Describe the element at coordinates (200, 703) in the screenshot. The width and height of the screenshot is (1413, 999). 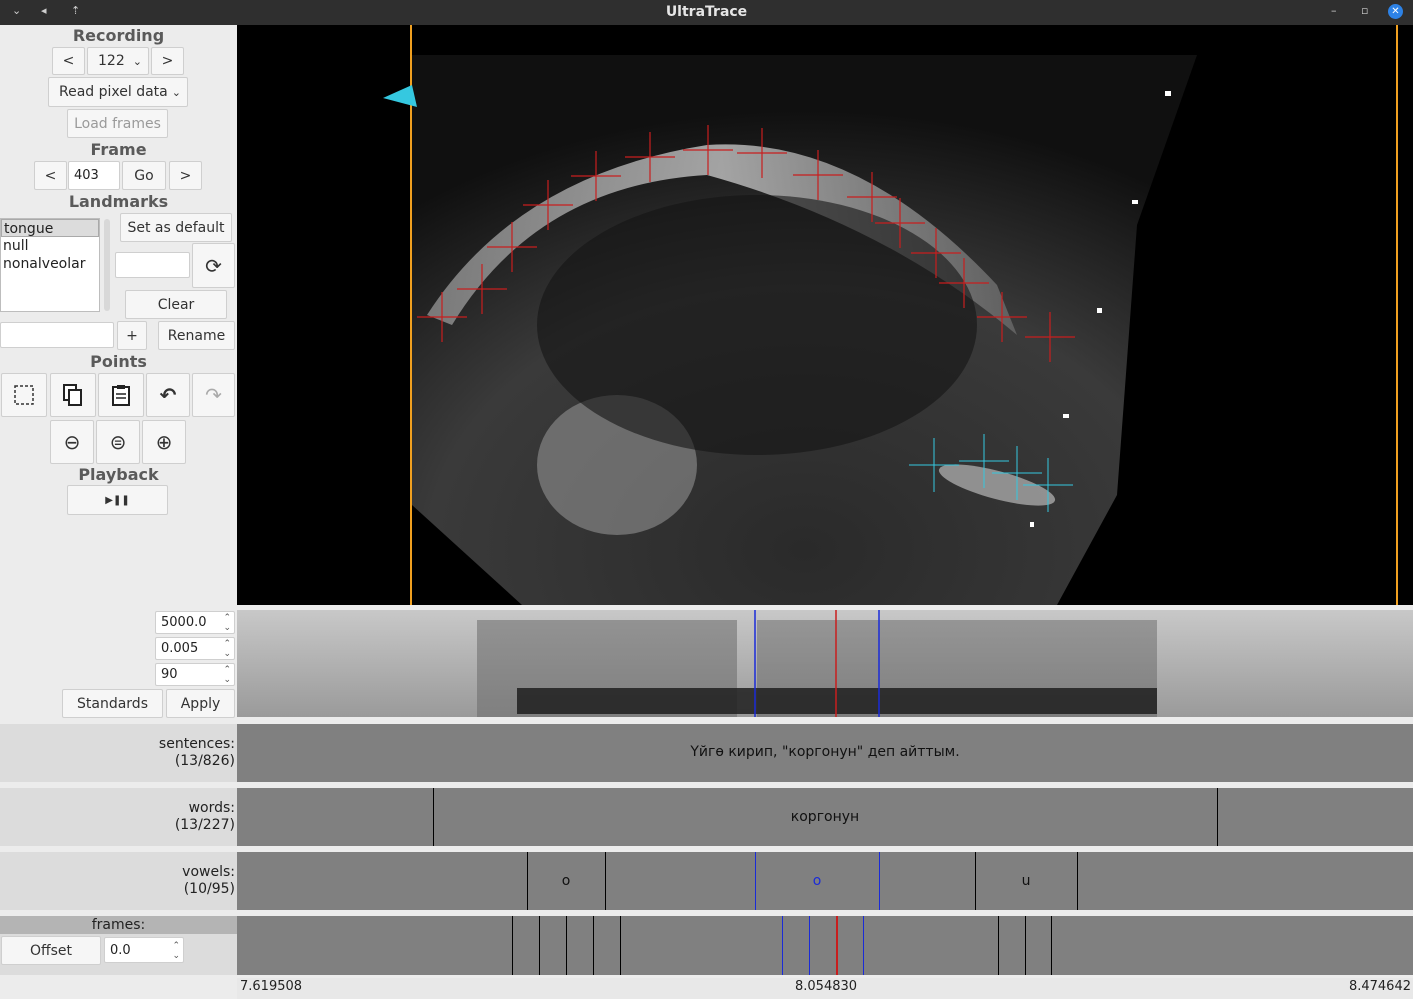
I see `apply-button: Apply` at that location.